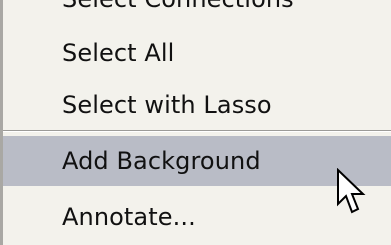  I want to click on menu-item-label: Select with Lasso, so click(167, 105).